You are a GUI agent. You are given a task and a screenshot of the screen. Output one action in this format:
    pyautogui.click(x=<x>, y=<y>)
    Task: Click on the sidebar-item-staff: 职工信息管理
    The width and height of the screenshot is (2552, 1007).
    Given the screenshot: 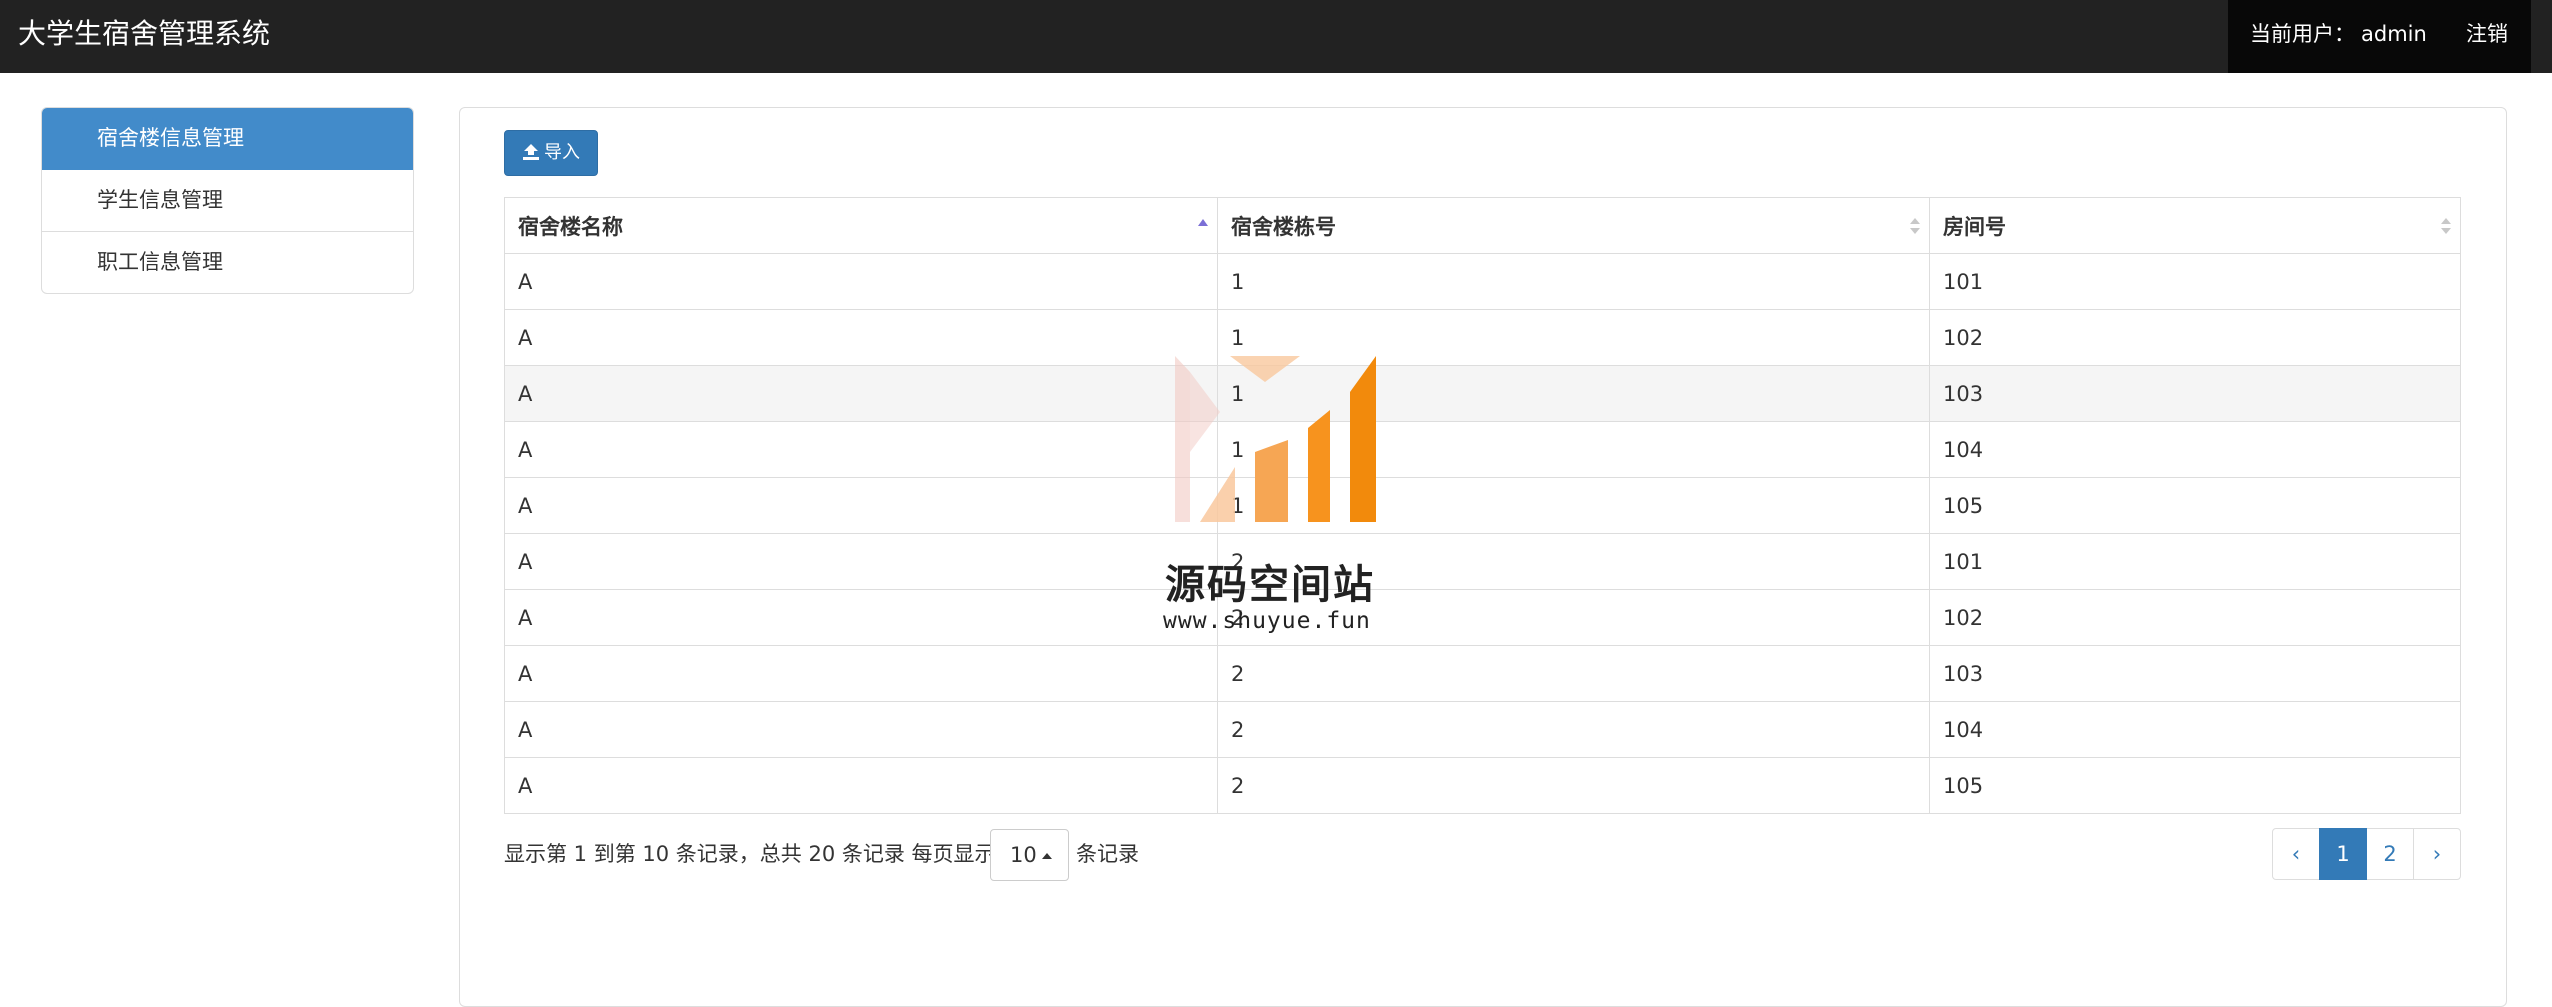 What is the action you would take?
    pyautogui.click(x=227, y=262)
    